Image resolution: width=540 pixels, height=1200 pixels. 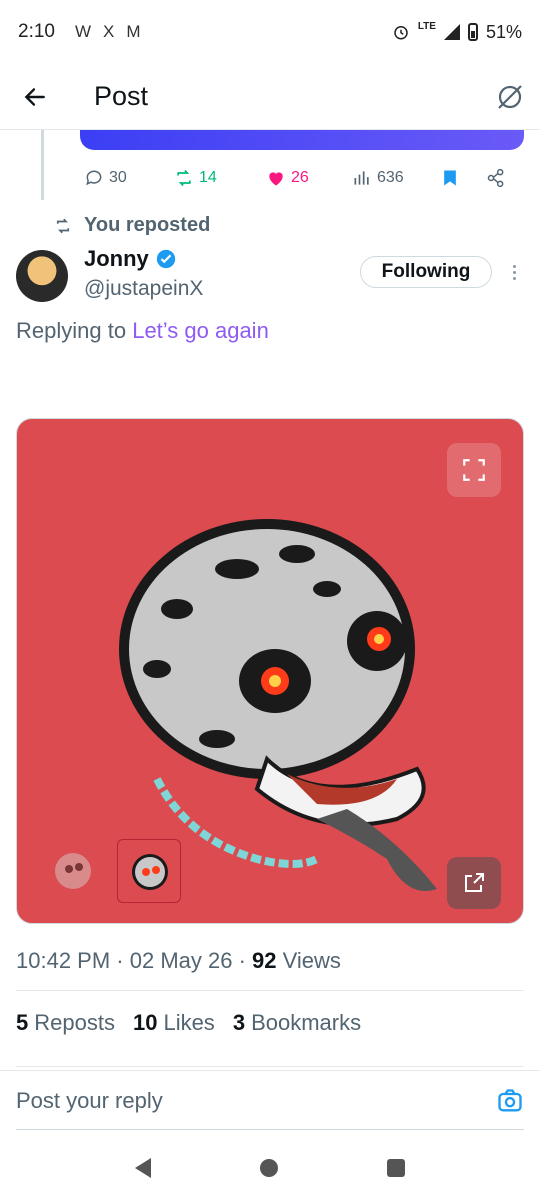 What do you see at coordinates (145, 1022) in the screenshot?
I see `likes-count: 10` at bounding box center [145, 1022].